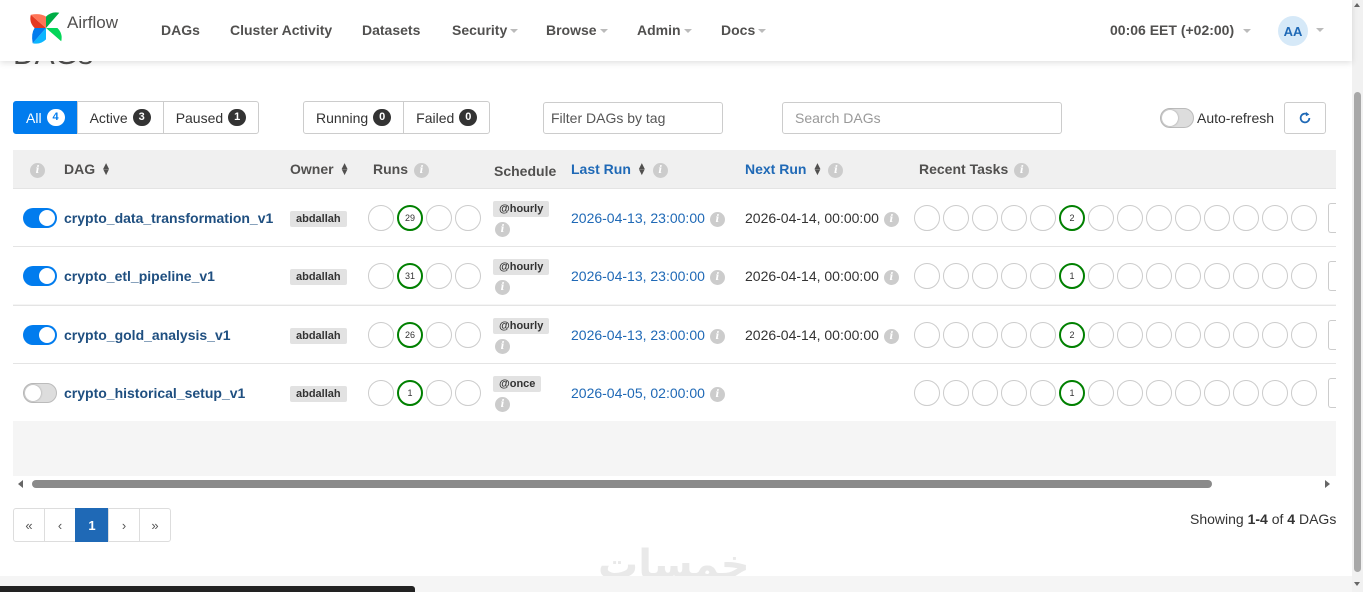 The width and height of the screenshot is (1363, 592). I want to click on nav-cluster-activity: Cluster Activity, so click(281, 30).